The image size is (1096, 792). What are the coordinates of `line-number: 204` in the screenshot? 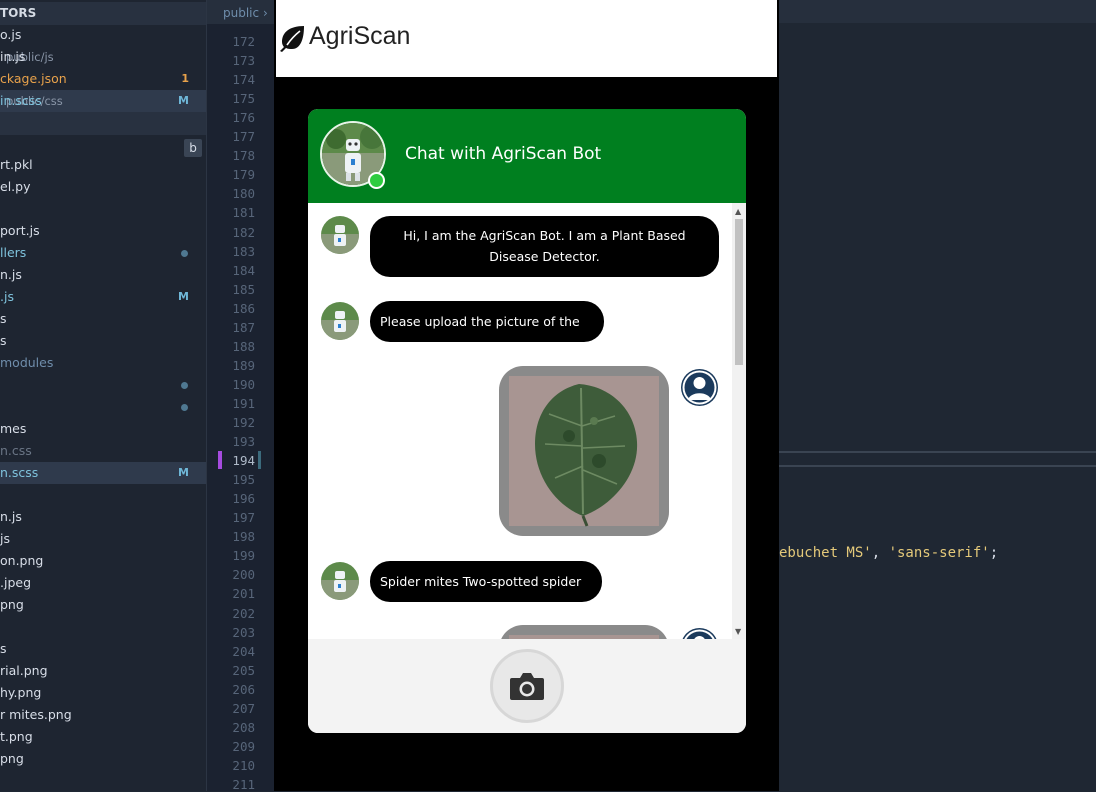 It's located at (243, 651).